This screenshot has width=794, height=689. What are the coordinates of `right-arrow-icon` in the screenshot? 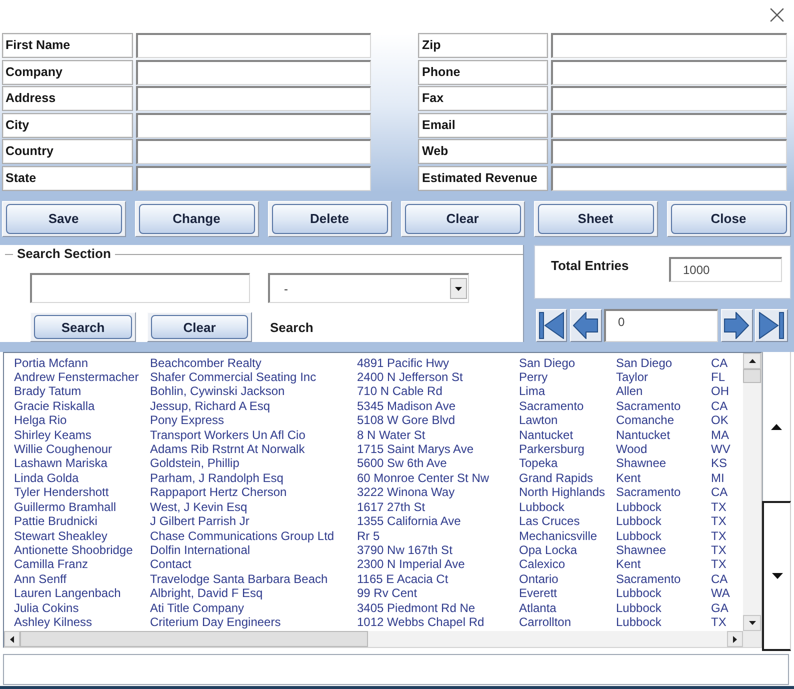 It's located at (736, 325).